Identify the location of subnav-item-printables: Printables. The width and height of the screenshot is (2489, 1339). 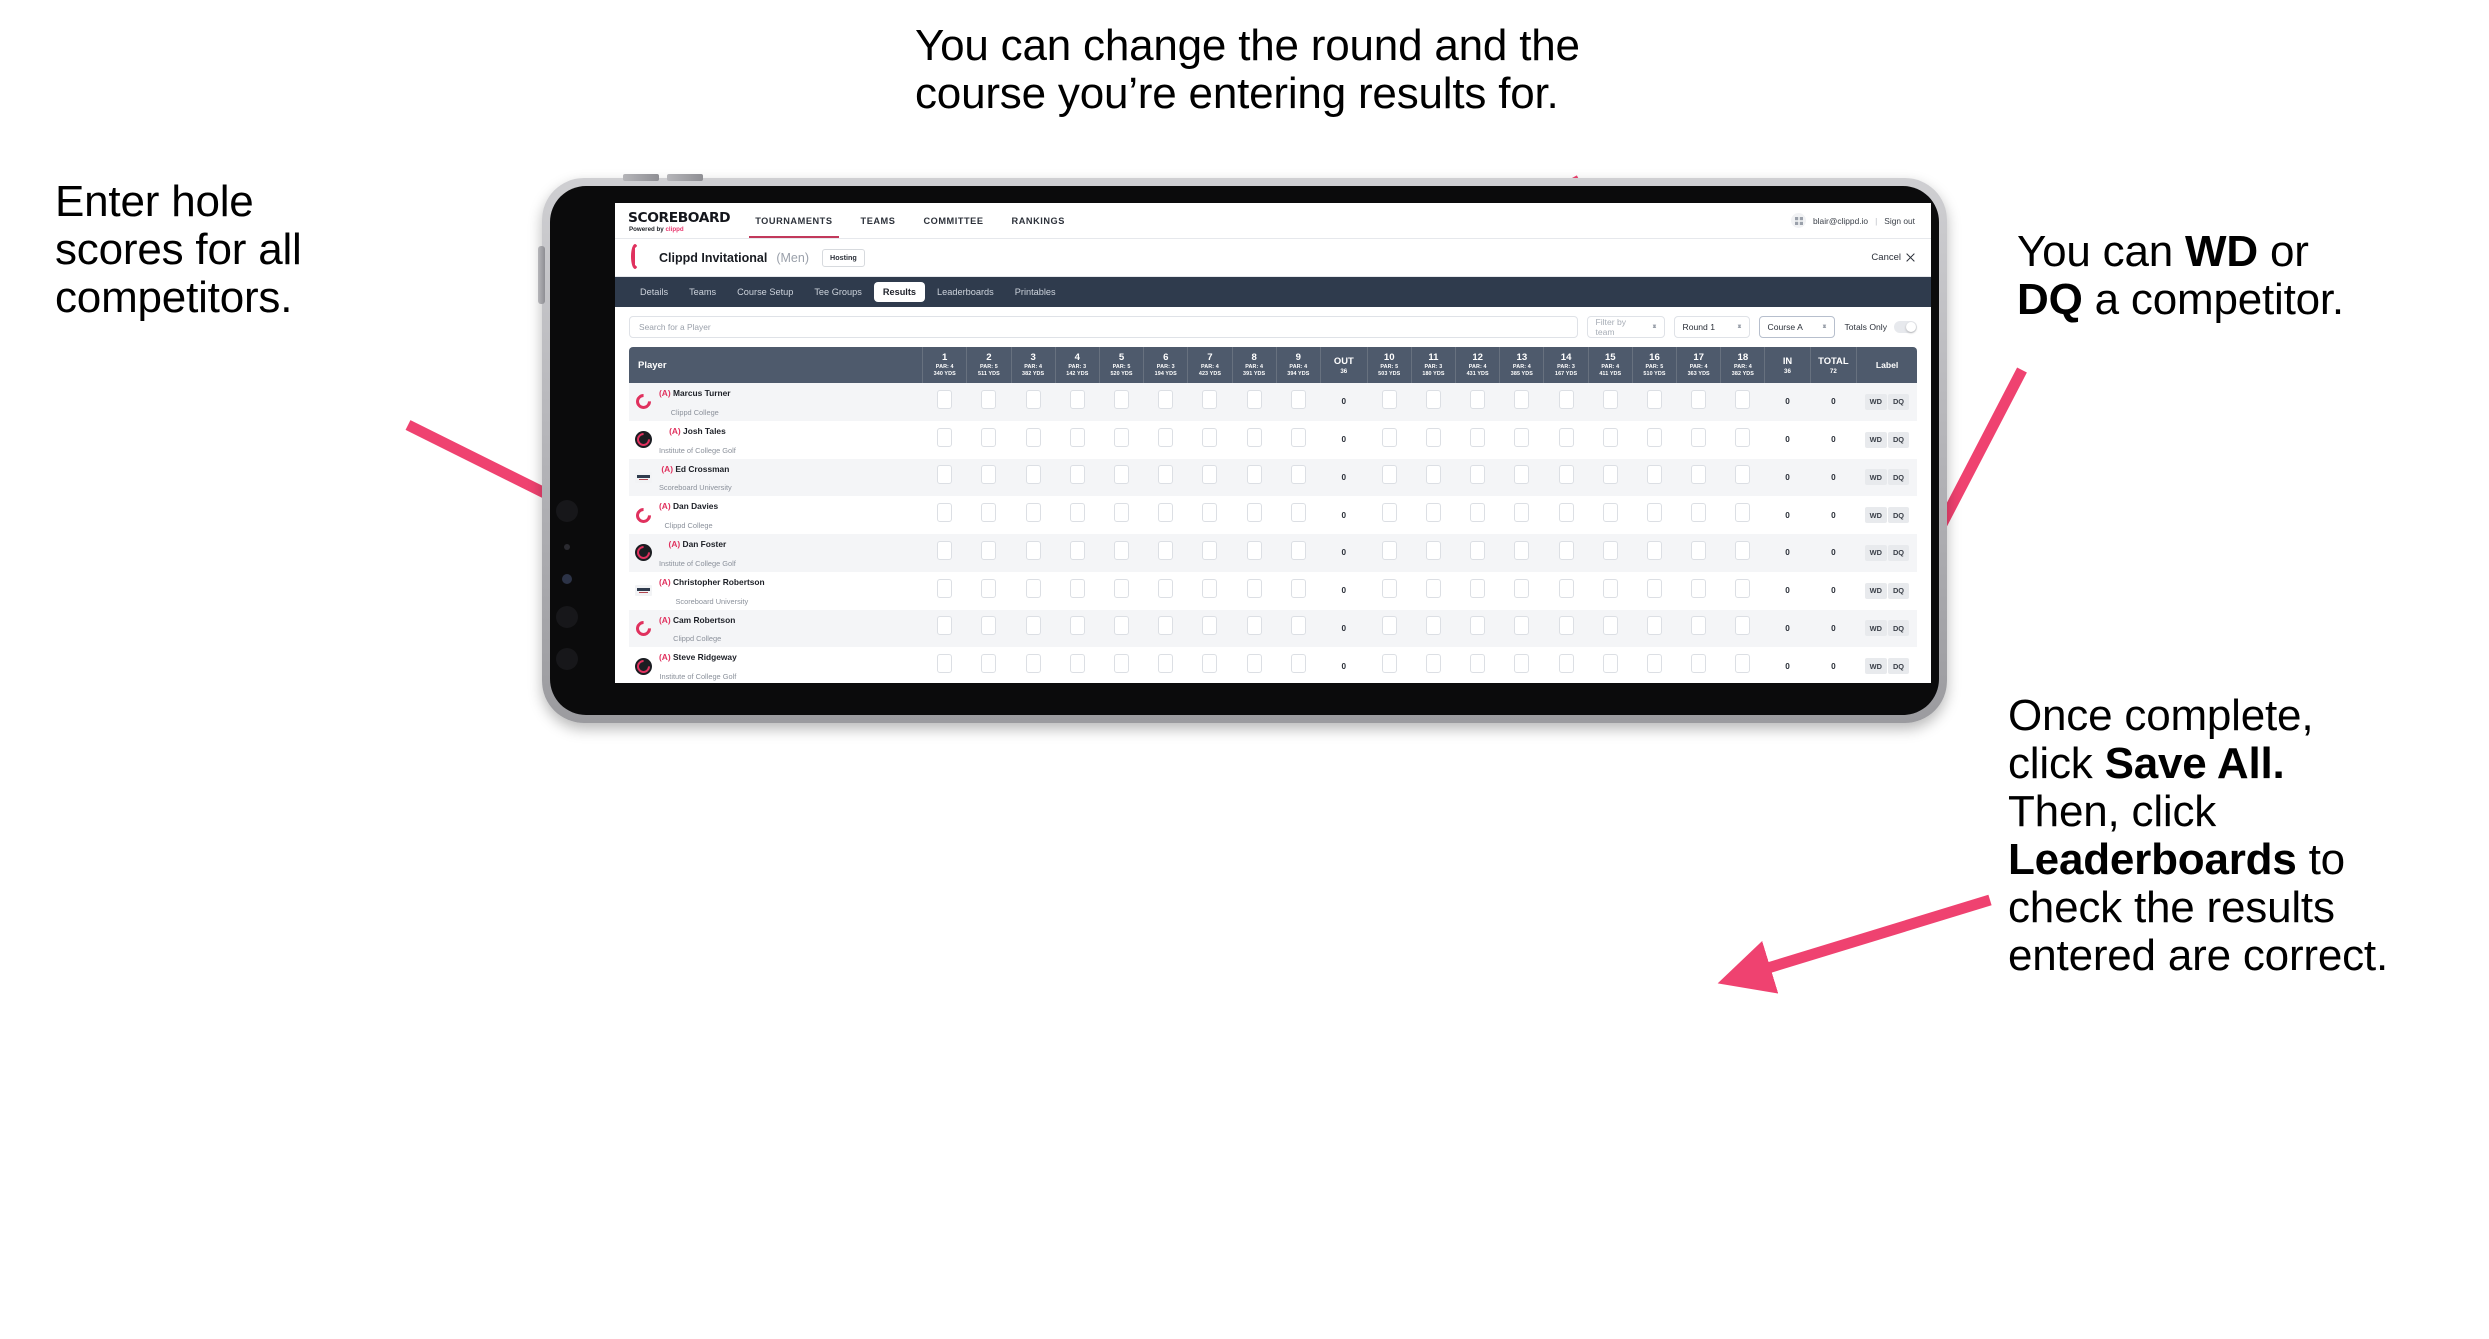
(1035, 292).